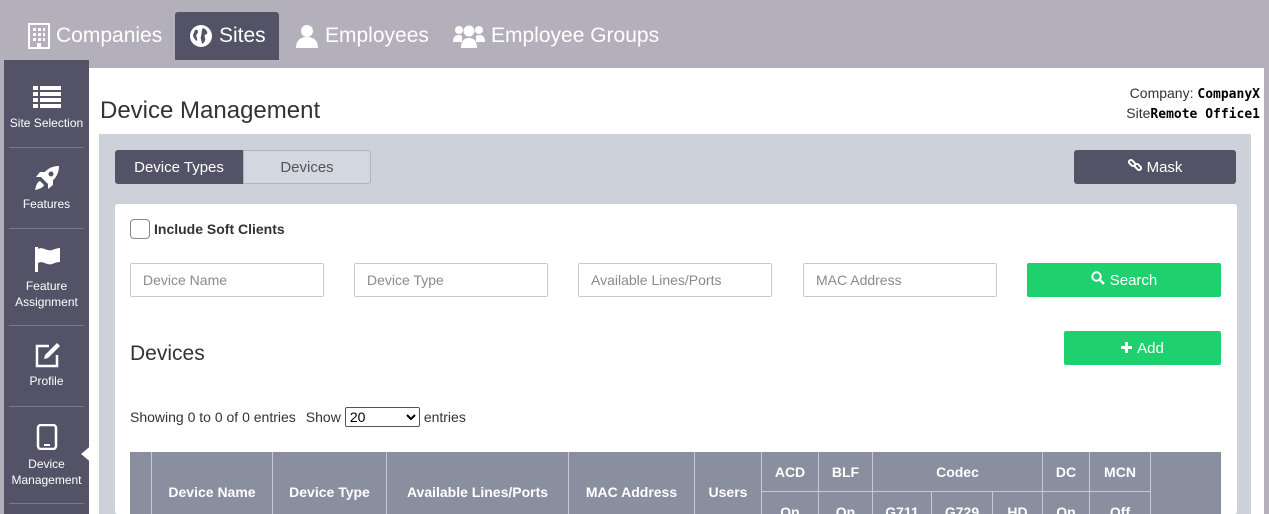 This screenshot has height=514, width=1269. Describe the element at coordinates (167, 353) in the screenshot. I see `devices-heading: Devices` at that location.